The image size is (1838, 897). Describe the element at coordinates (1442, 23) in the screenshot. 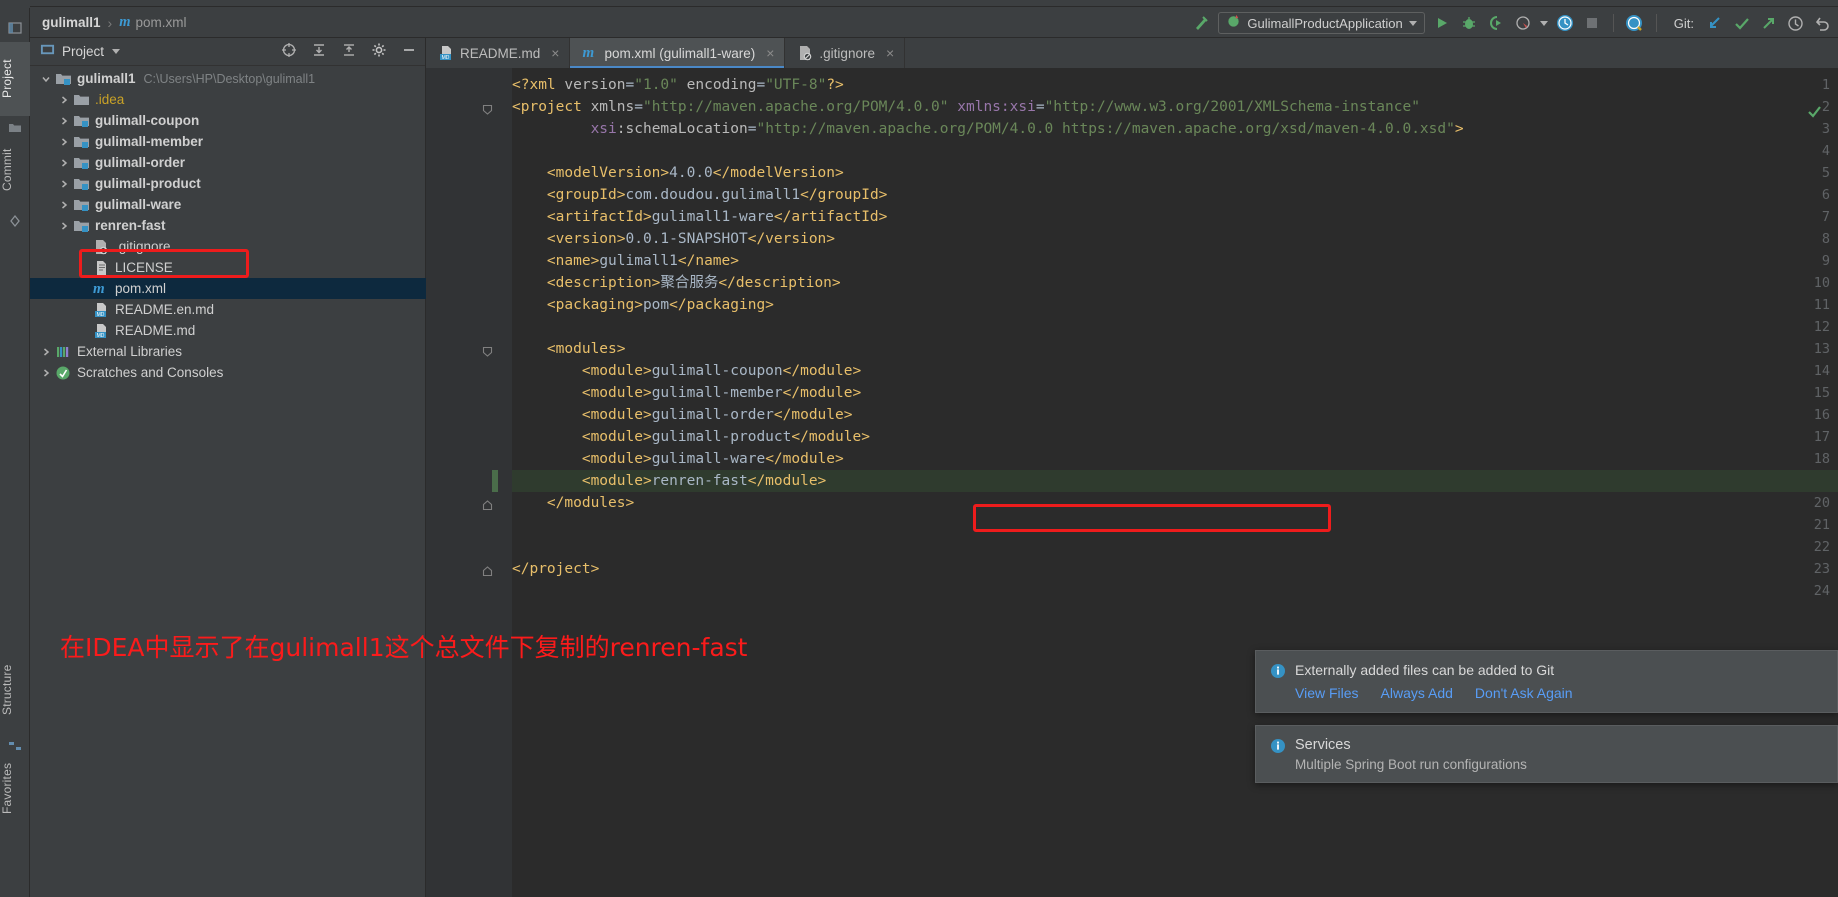

I see `play-icon` at that location.